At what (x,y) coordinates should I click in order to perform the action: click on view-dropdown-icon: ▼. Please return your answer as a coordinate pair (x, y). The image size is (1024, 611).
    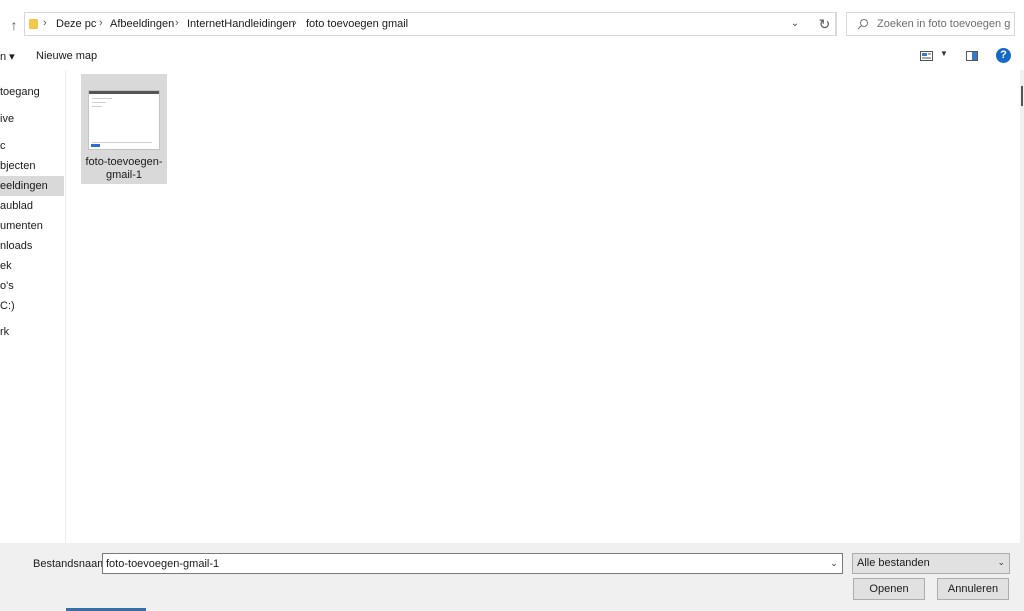
    Looking at the image, I should click on (944, 53).